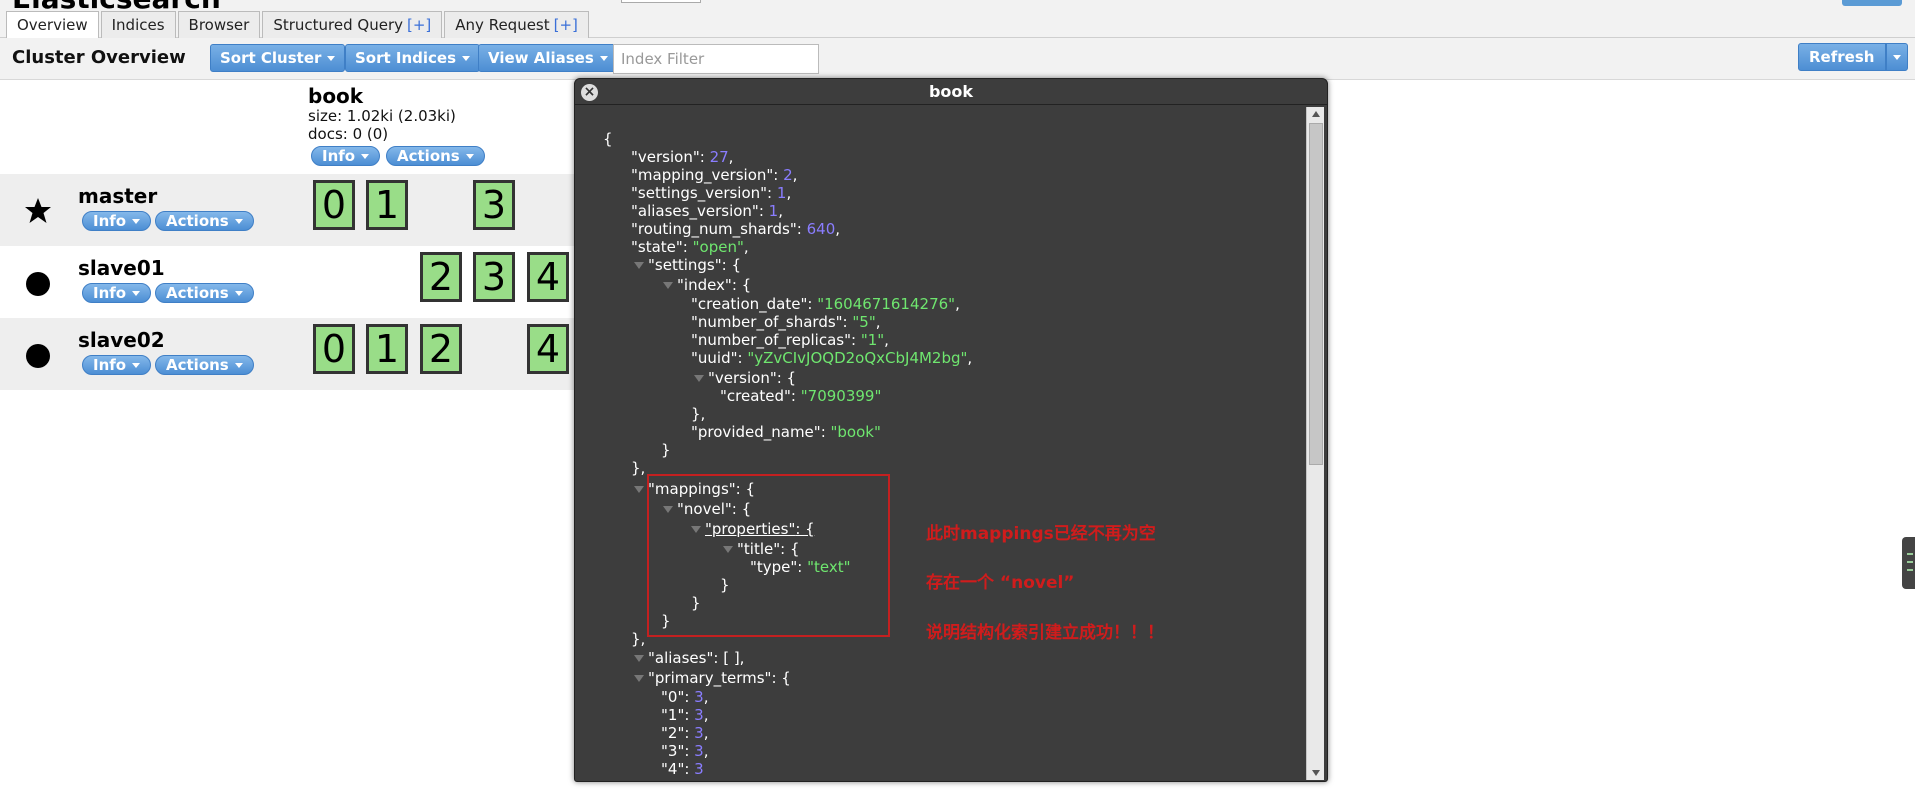 The height and width of the screenshot is (789, 1915). What do you see at coordinates (121, 340) in the screenshot?
I see `node-name-slave02: slave02` at bounding box center [121, 340].